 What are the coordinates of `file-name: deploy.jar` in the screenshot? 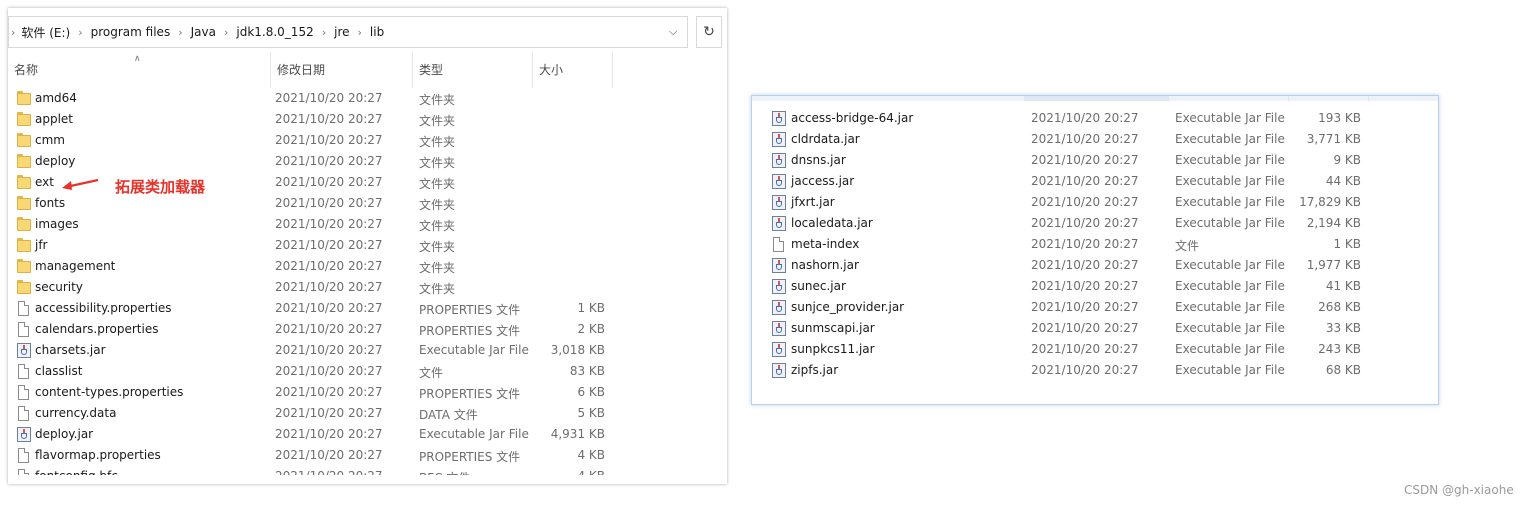 It's located at (64, 434).